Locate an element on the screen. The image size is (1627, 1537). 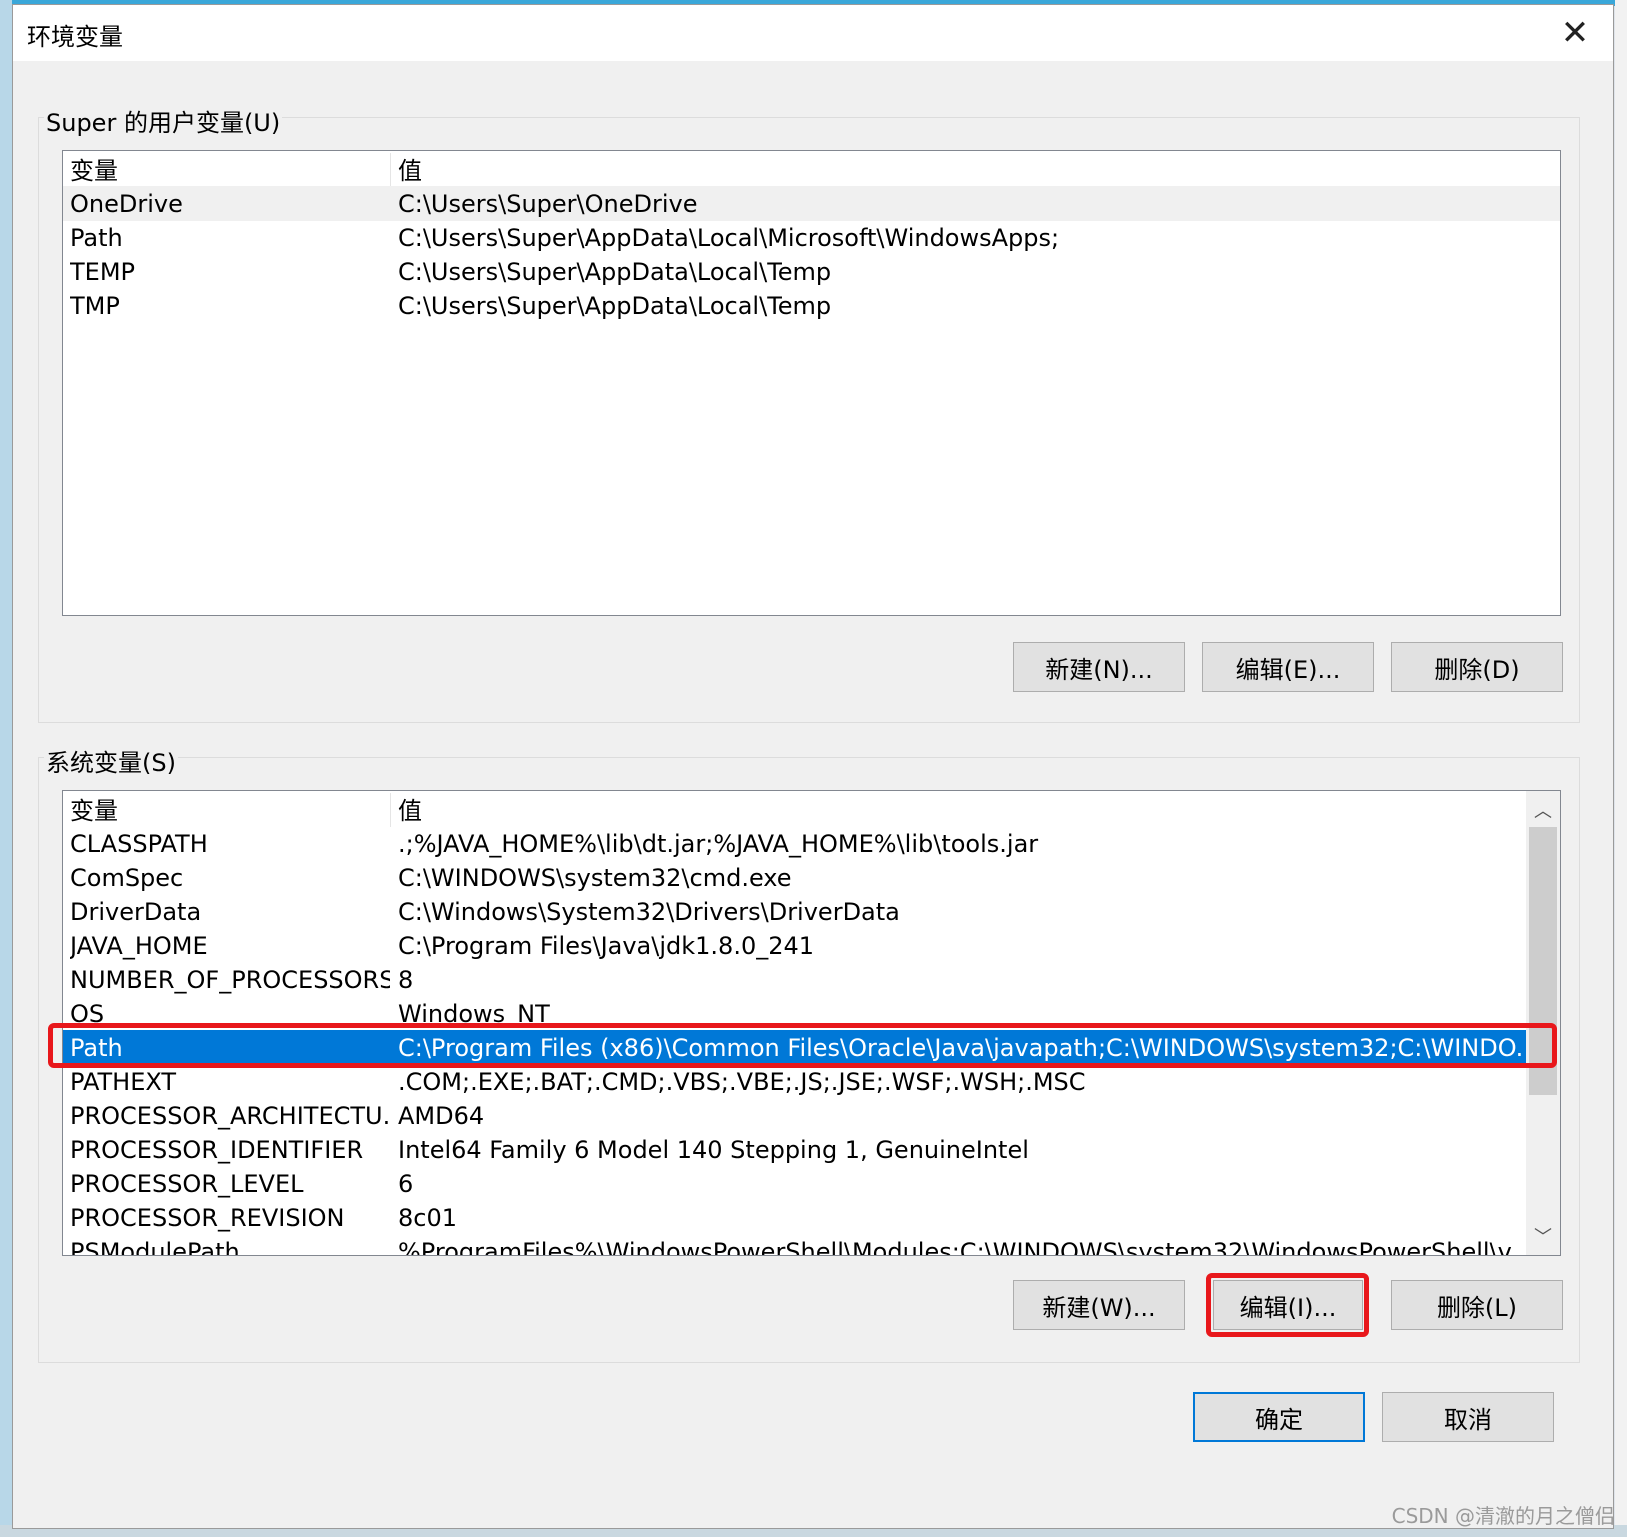
table-row: PROCESSOR_ARCHITECTU... AMD64 is located at coordinates (795, 1115).